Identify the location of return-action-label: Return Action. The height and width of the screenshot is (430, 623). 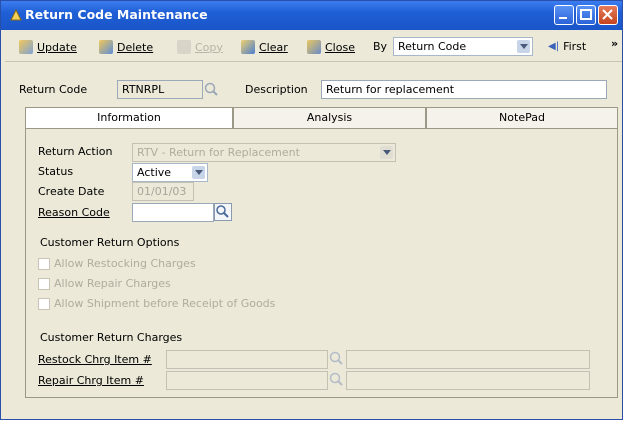
(75, 151).